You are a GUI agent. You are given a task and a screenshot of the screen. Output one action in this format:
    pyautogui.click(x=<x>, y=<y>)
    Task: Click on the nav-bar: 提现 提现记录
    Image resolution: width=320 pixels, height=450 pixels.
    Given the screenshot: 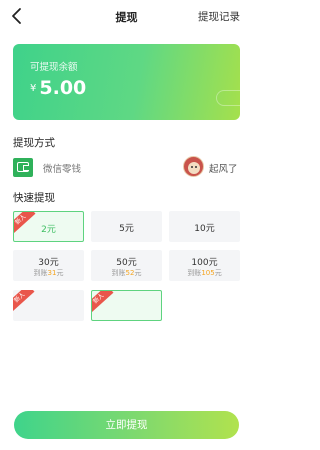 What is the action you would take?
    pyautogui.click(x=126, y=17)
    